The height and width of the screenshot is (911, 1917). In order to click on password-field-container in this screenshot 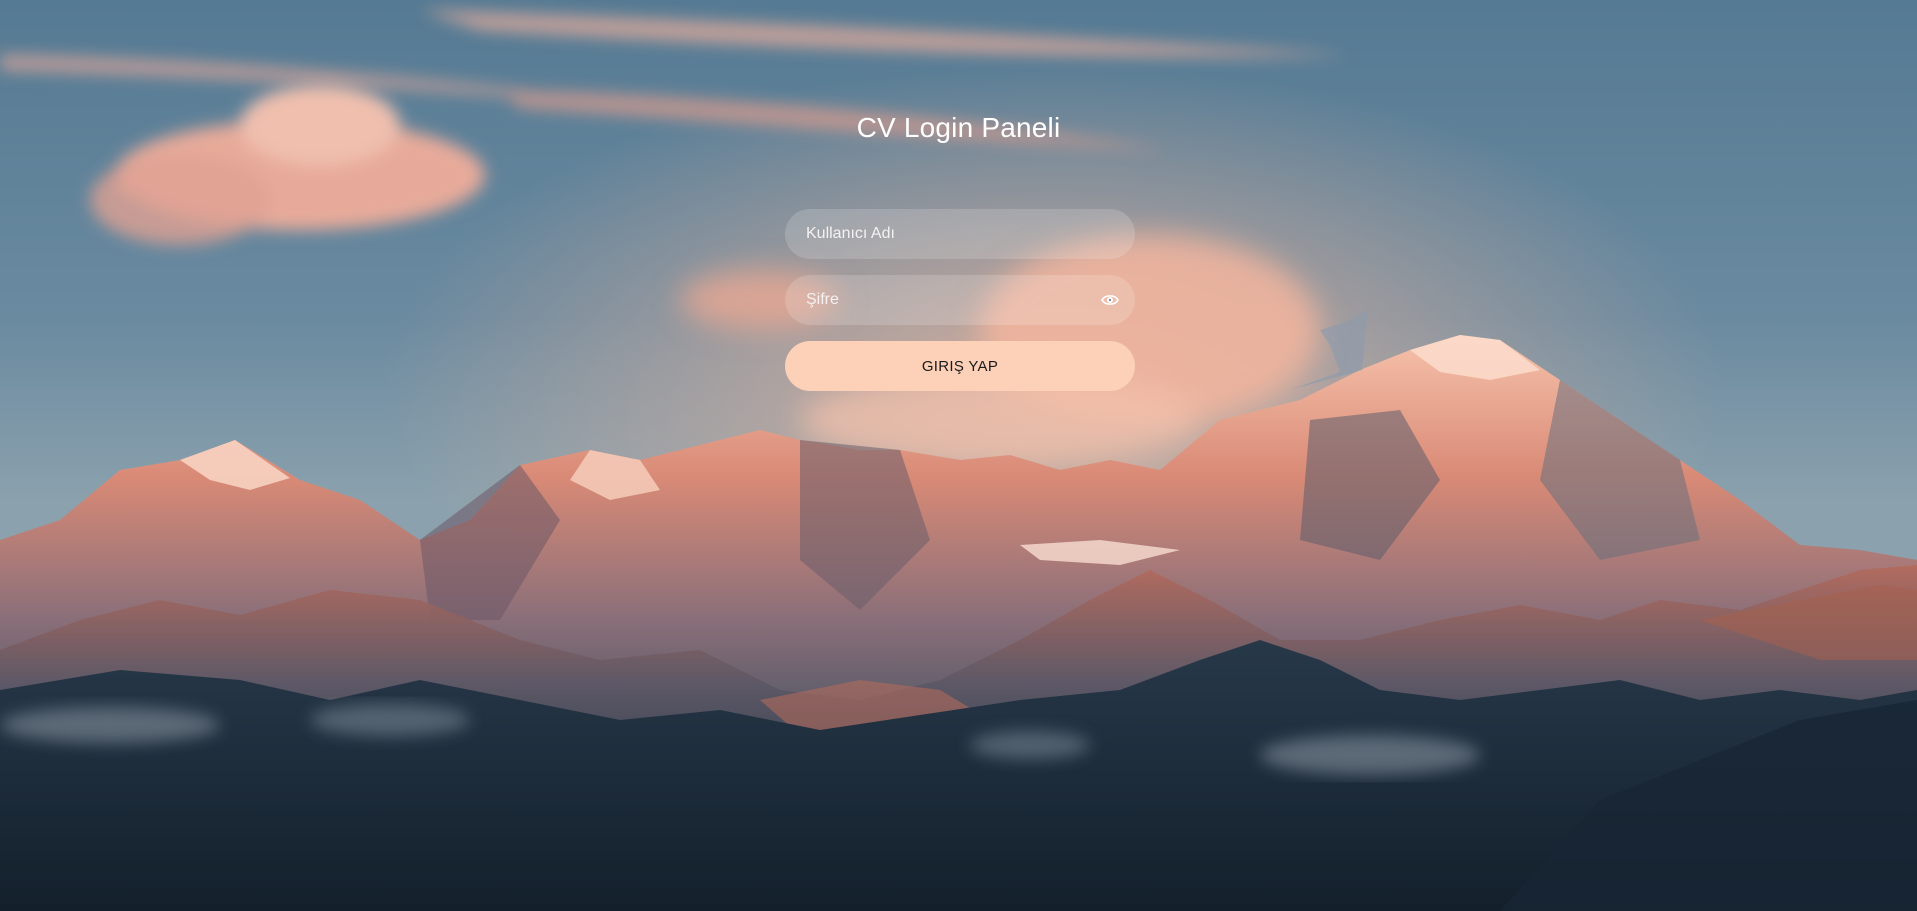, I will do `click(960, 300)`.